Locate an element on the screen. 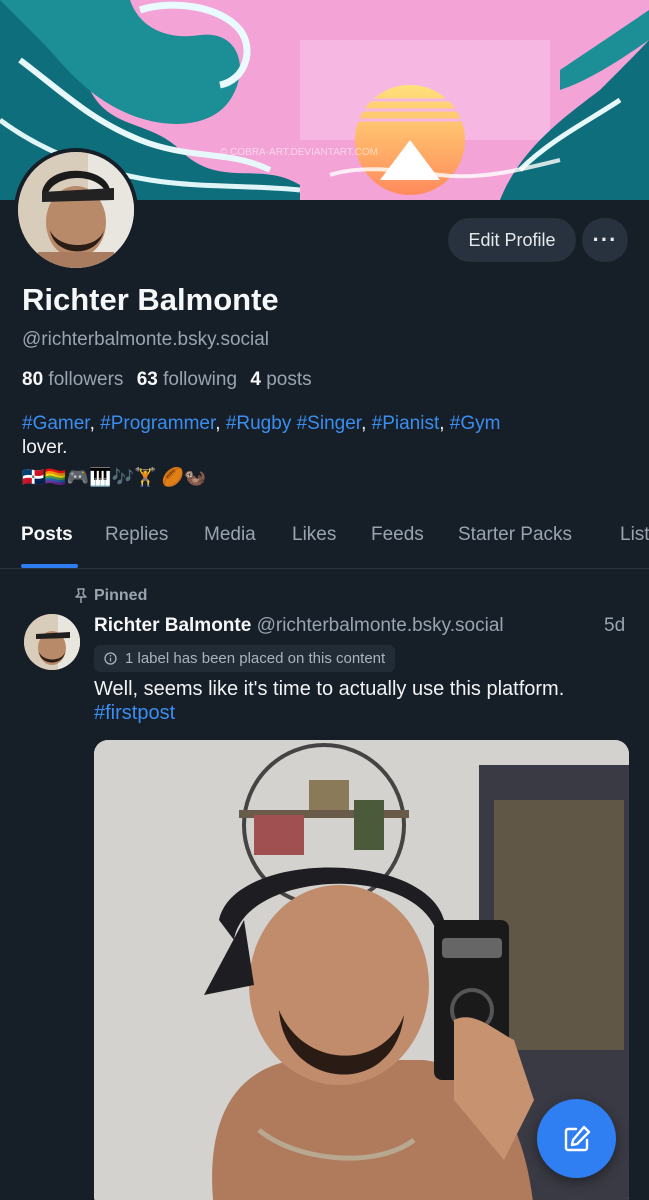  banner-watermark: © COBRA-ART.DEVIANTART.COM is located at coordinates (299, 152).